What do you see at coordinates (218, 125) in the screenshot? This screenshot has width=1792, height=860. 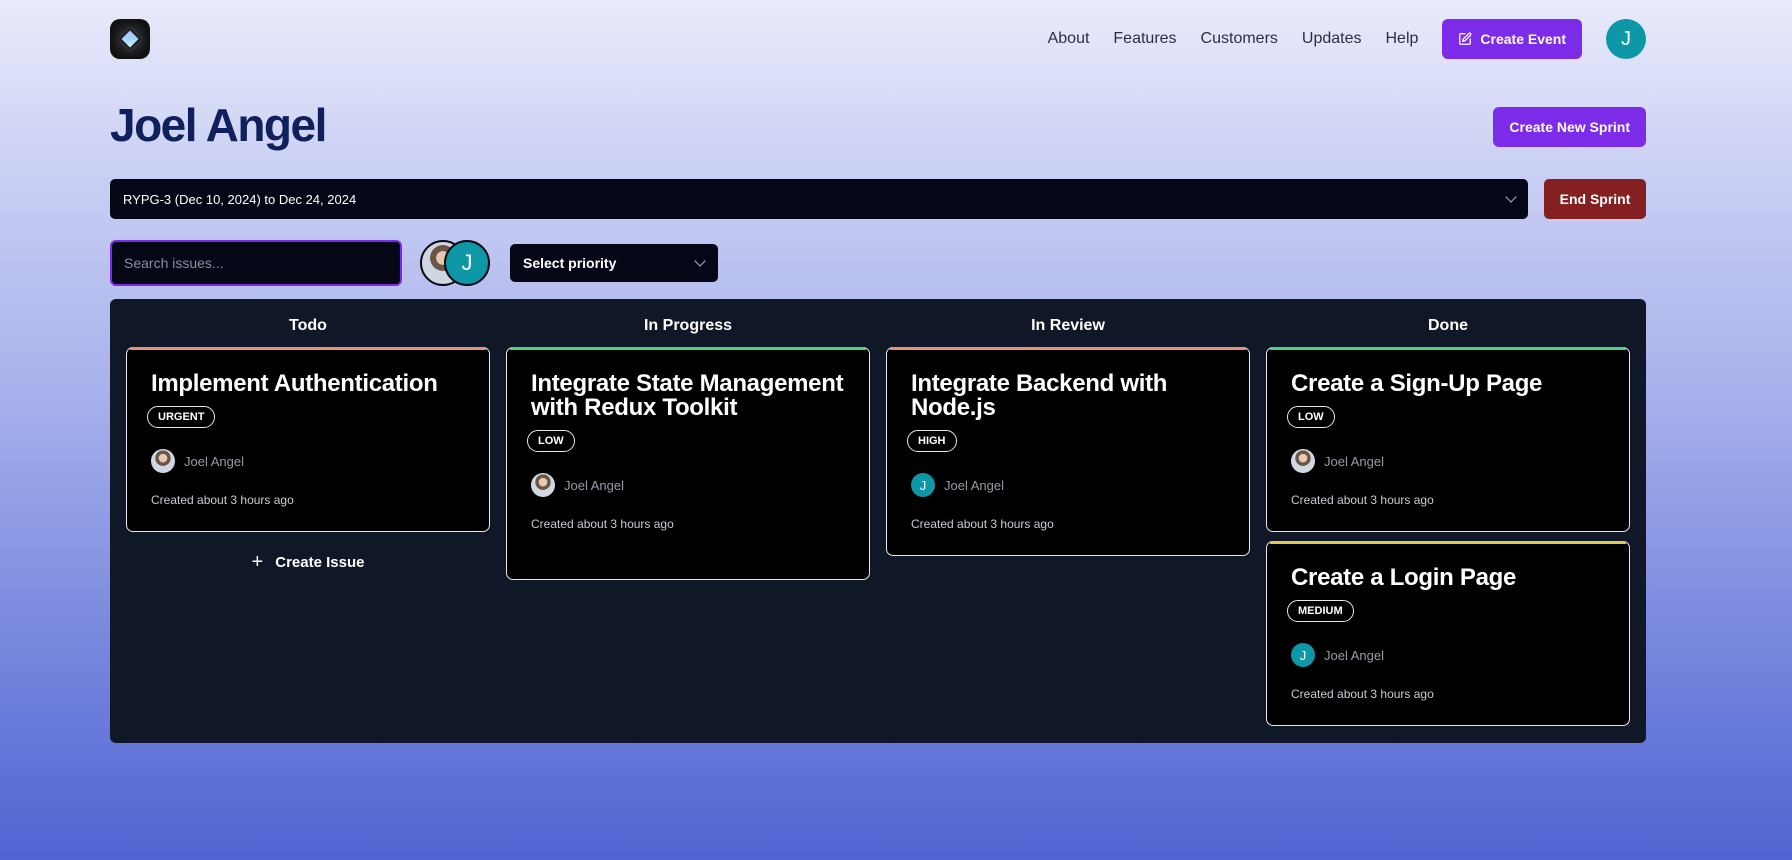 I see `page-title: Joel Angel` at bounding box center [218, 125].